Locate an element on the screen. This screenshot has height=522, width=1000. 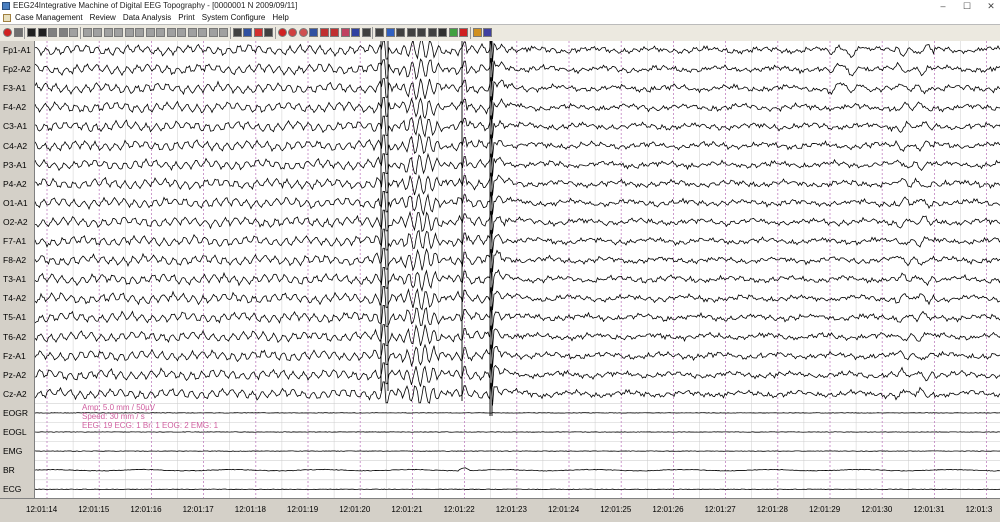
window-controls: – ☐ ✕ is located at coordinates (967, 6).